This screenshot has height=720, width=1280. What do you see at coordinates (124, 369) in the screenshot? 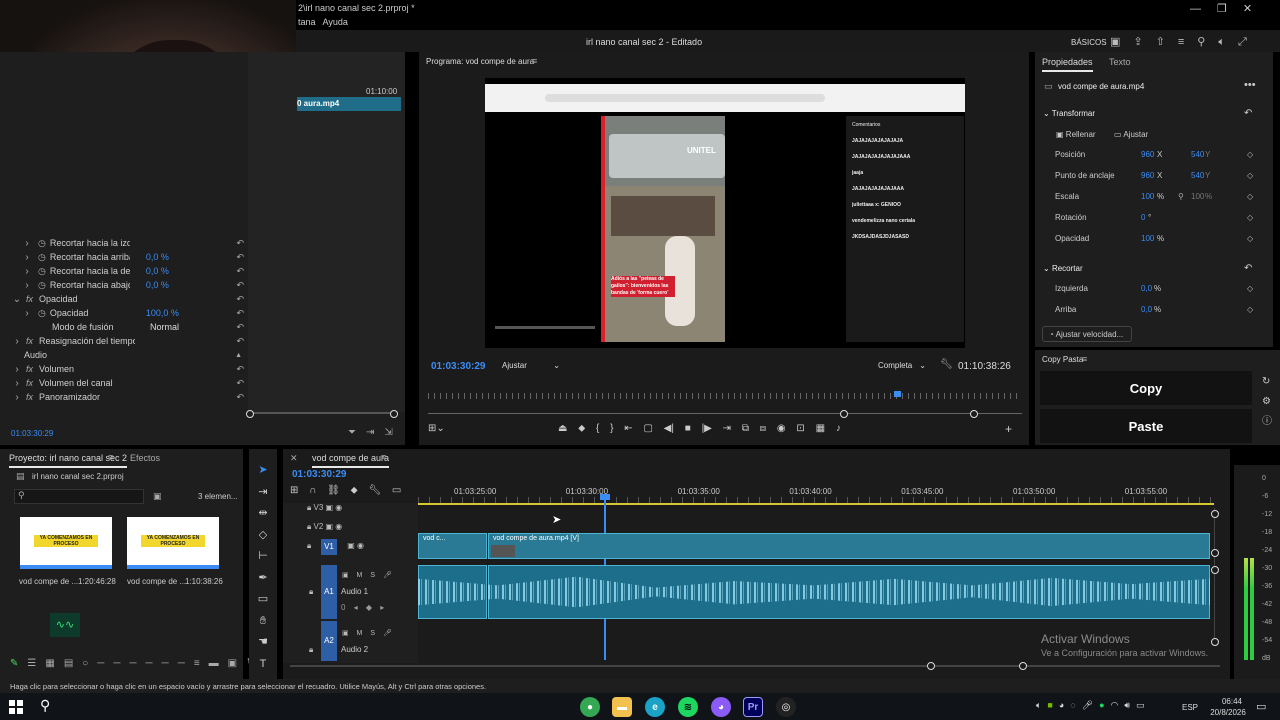
I see `effect-row: › fx Volumen ↶` at bounding box center [124, 369].